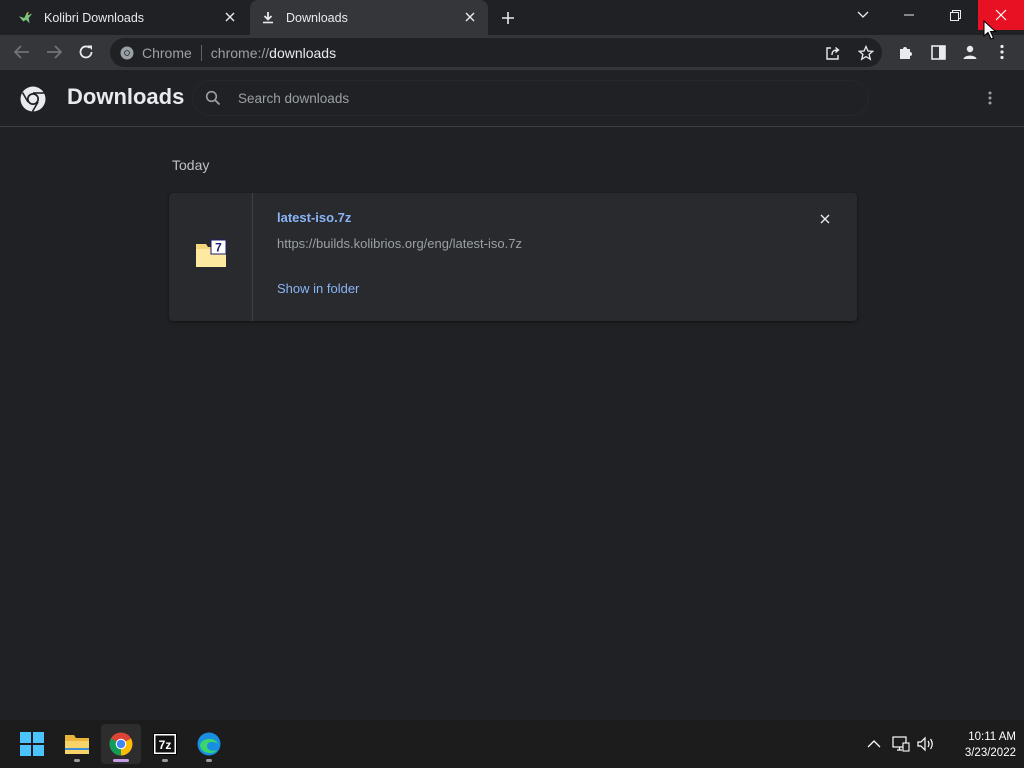 The width and height of the screenshot is (1024, 768). Describe the element at coordinates (33, 99) in the screenshot. I see `chrome-logo-icon` at that location.